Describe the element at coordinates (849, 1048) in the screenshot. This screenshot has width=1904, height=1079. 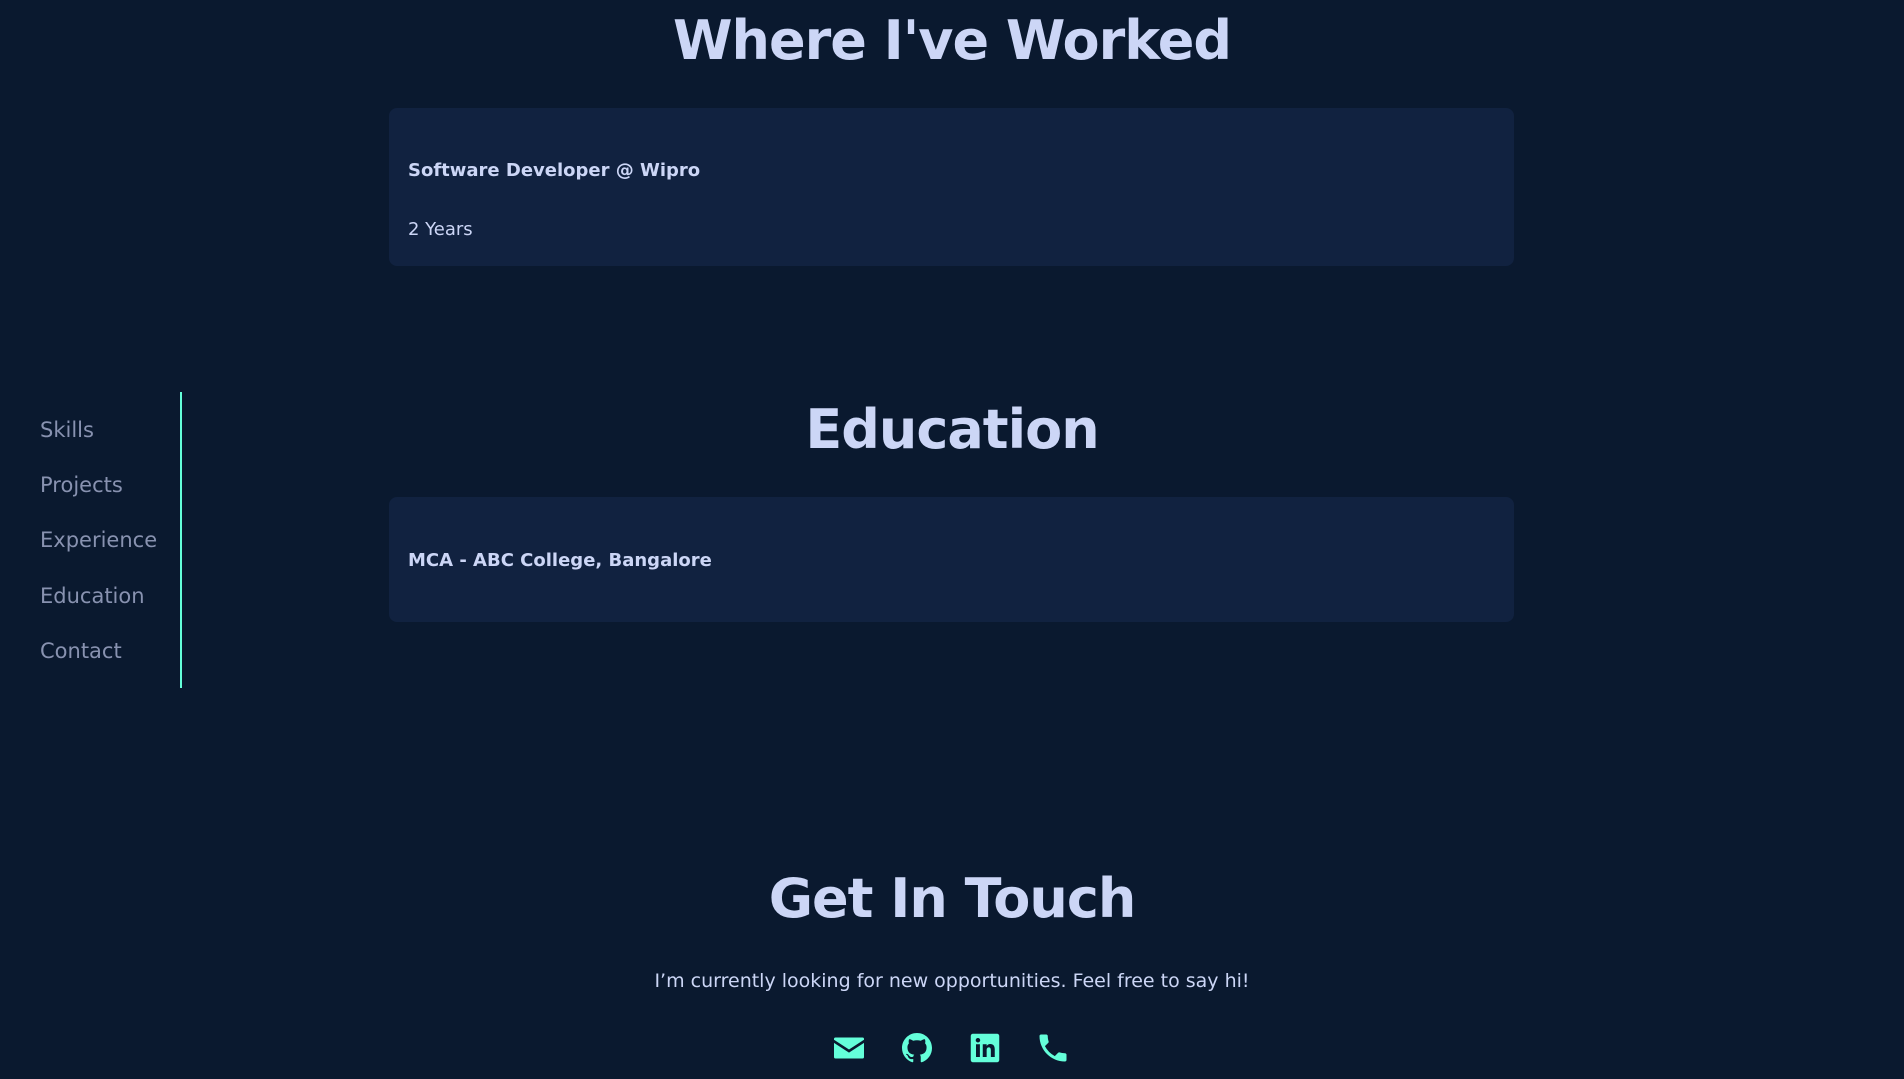
I see `email-icon` at that location.